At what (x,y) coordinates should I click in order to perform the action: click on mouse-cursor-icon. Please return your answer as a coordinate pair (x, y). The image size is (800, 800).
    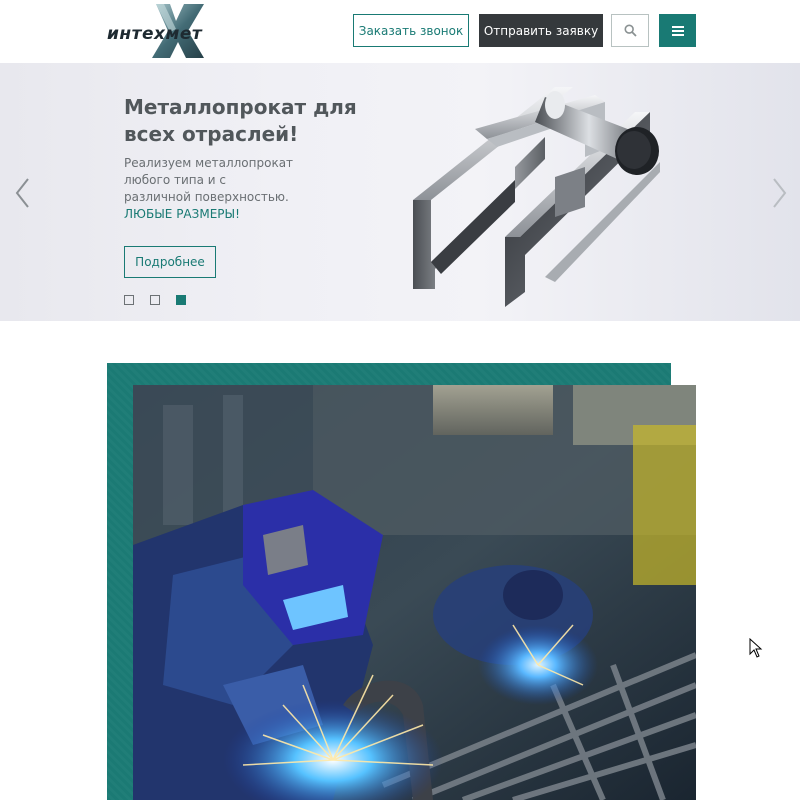
    Looking at the image, I should click on (756, 648).